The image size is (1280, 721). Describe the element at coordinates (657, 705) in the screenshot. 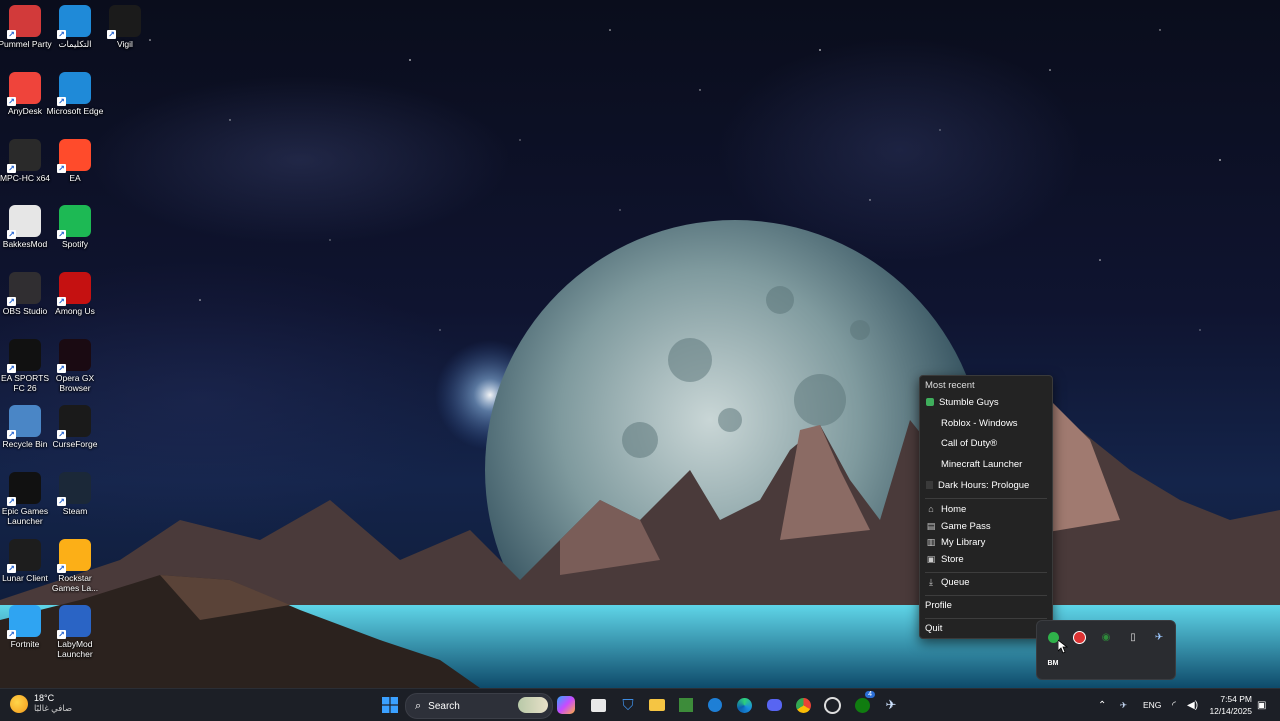

I see `file-explorer-icon` at that location.